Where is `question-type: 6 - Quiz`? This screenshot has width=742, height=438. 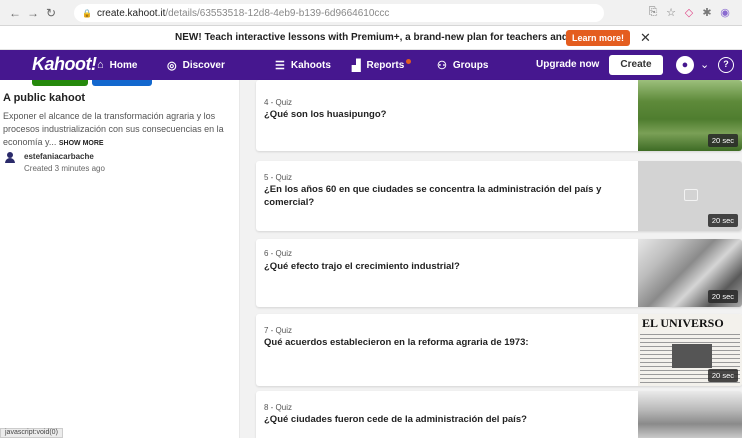
question-type: 6 - Quiz is located at coordinates (278, 253).